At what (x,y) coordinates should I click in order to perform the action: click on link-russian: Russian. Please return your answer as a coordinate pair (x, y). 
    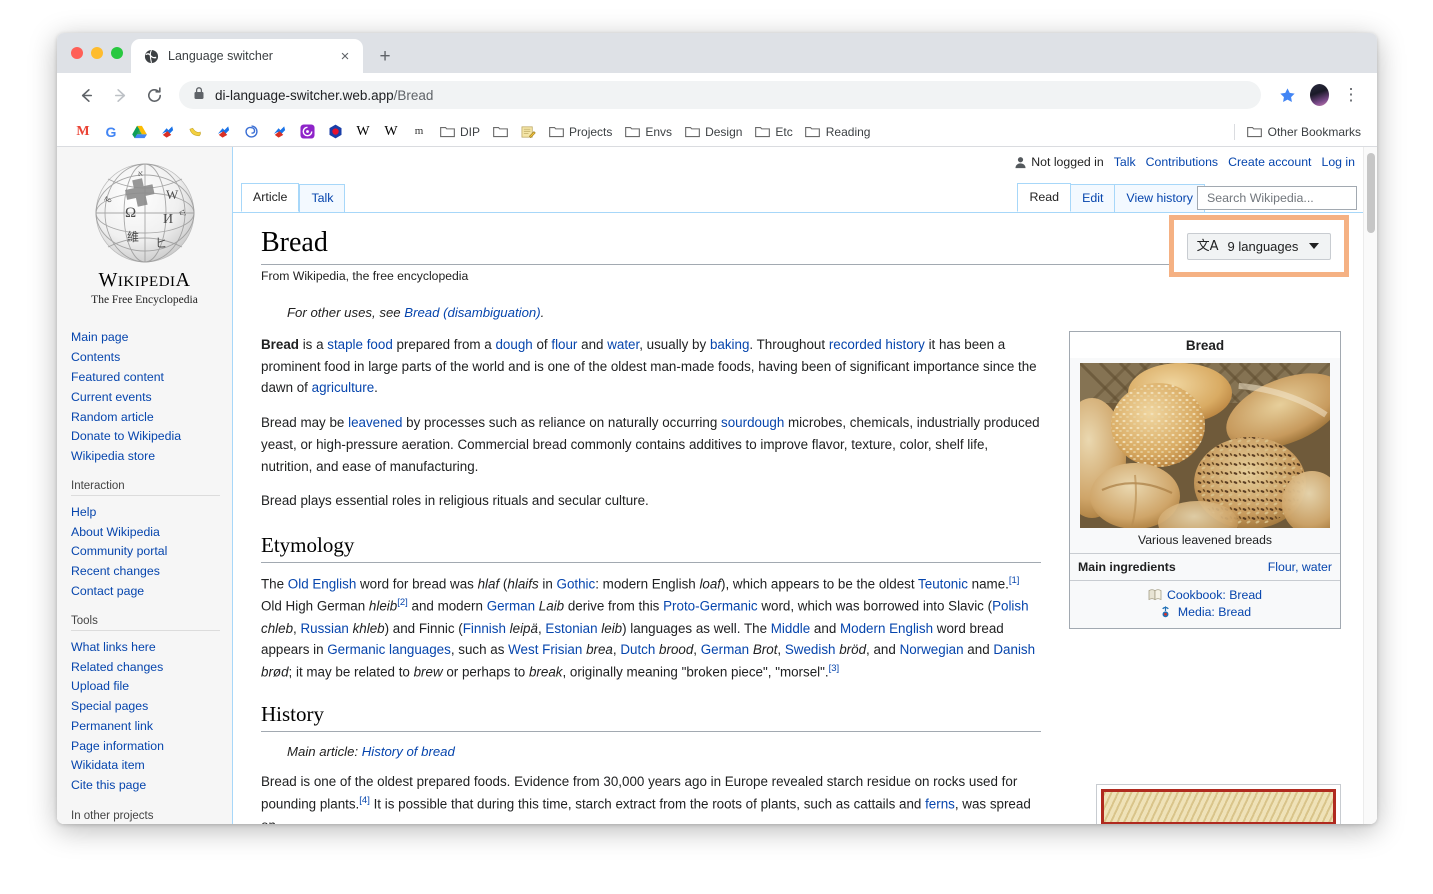
    Looking at the image, I should click on (324, 628).